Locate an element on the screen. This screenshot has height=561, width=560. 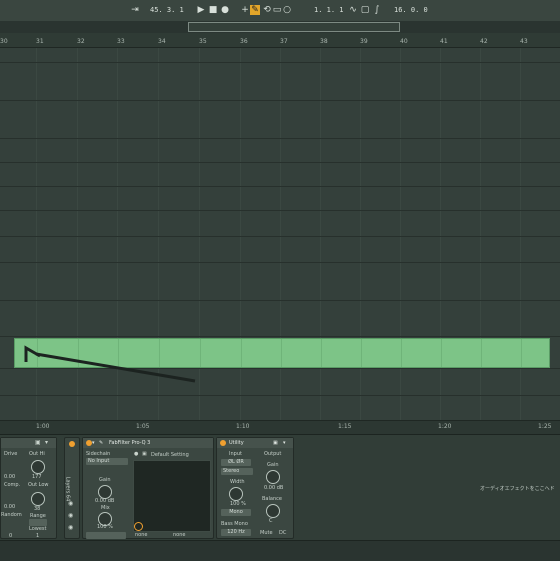
mix-value: 100 % is located at coordinates (105, 527).